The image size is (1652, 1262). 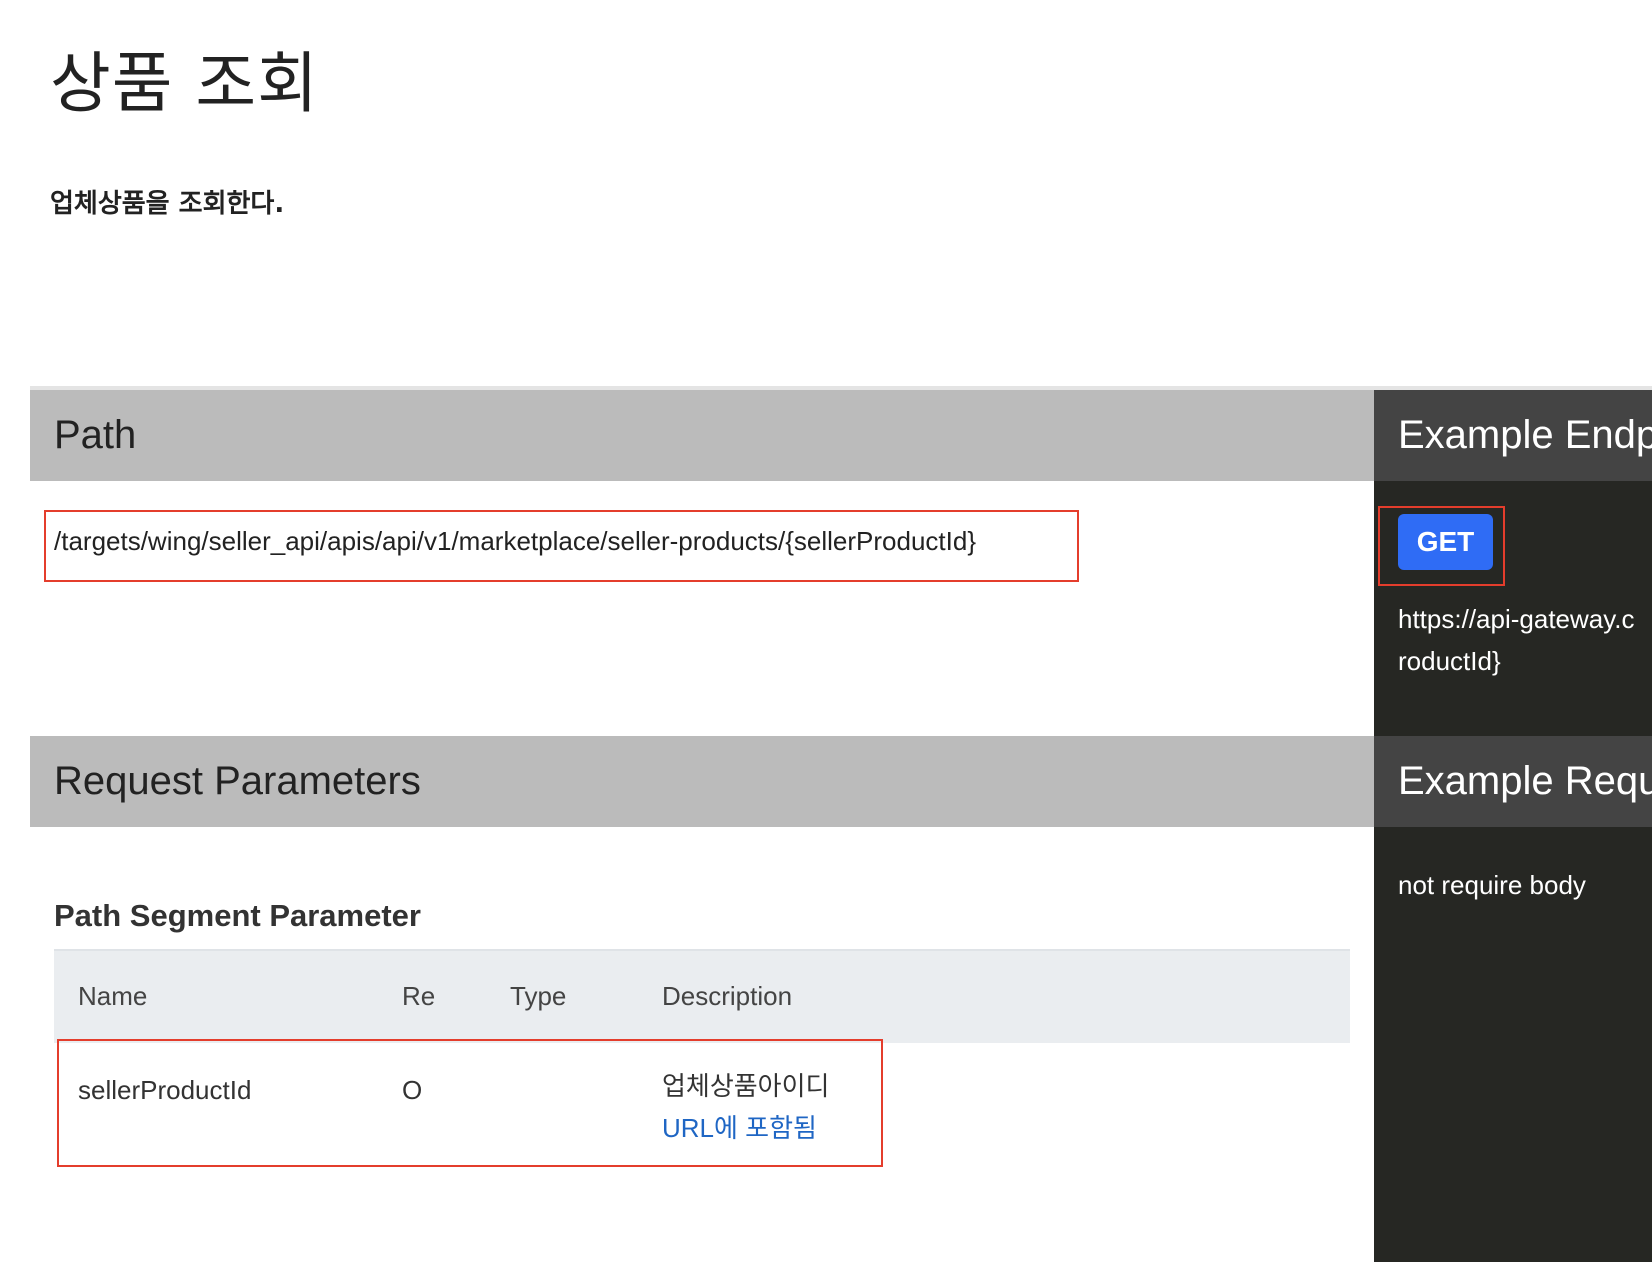 What do you see at coordinates (237, 781) in the screenshot?
I see `request-parameters-title: Request Parameters` at bounding box center [237, 781].